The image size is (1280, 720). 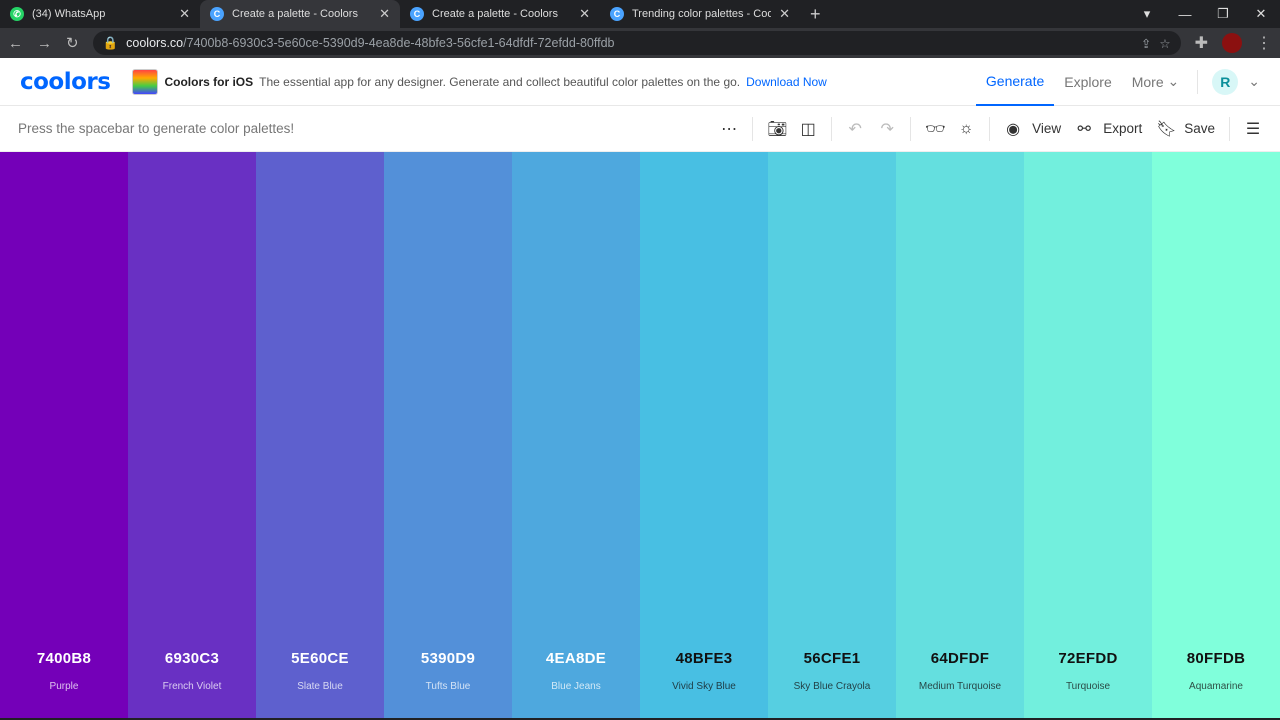 I want to click on ios-app-image, so click(x=145, y=81).